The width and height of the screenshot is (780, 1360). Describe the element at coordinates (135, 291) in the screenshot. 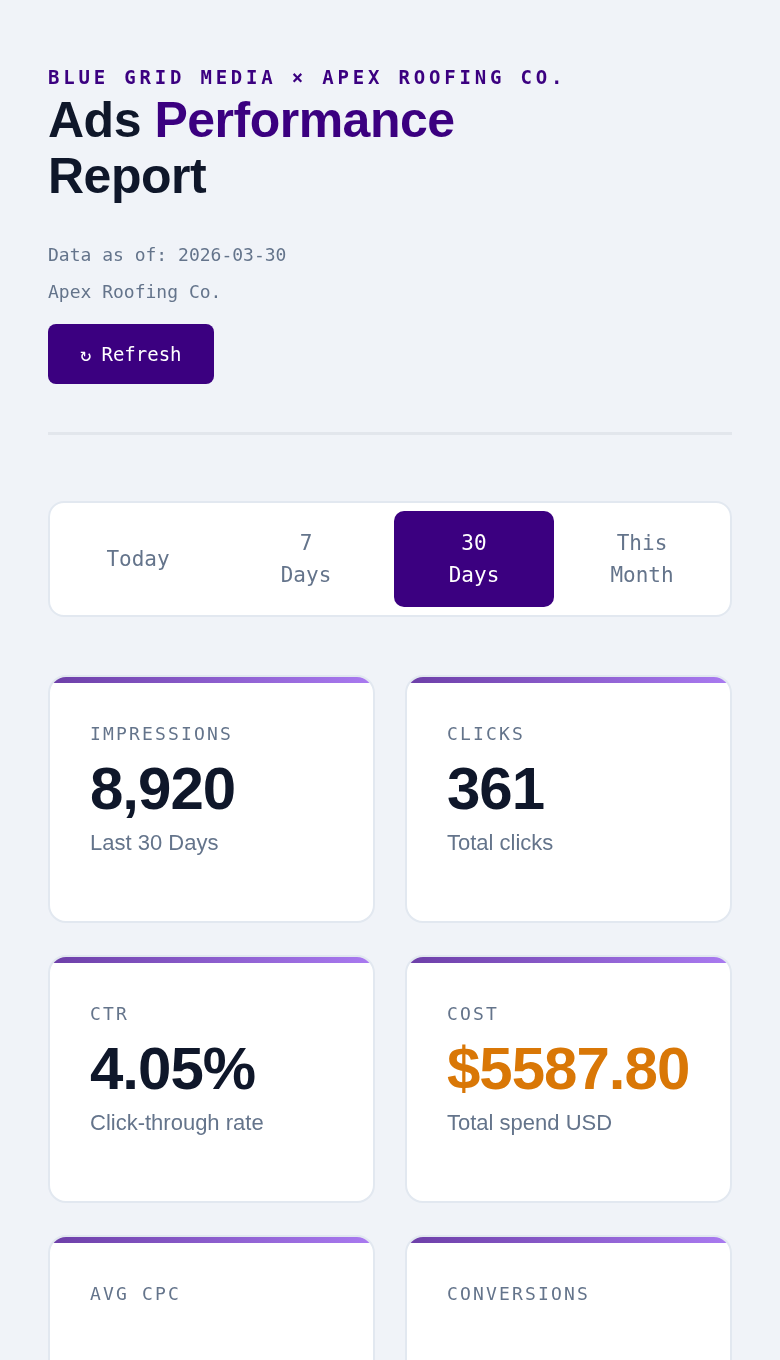

I see `client-name: Apex Roofing Co.` at that location.